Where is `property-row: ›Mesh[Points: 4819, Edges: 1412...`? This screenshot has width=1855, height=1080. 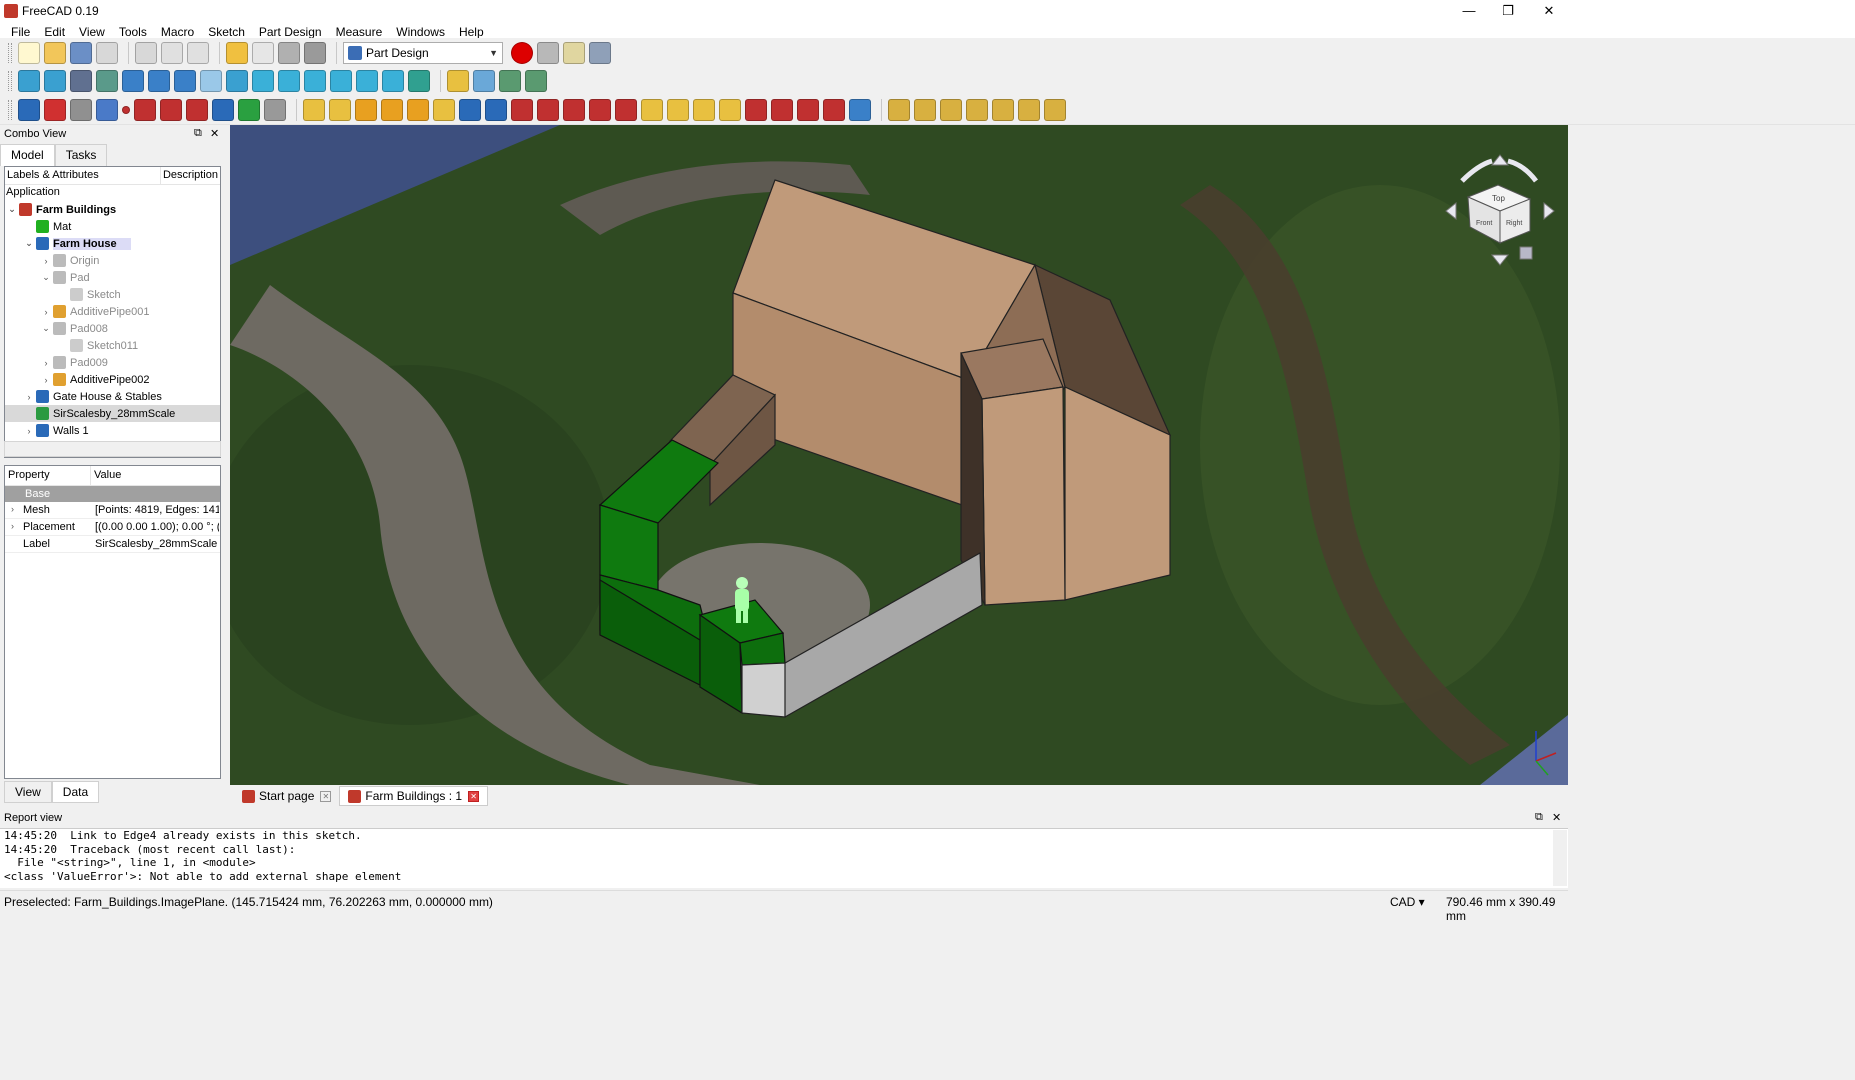 property-row: ›Mesh[Points: 4819, Edges: 1412... is located at coordinates (112, 510).